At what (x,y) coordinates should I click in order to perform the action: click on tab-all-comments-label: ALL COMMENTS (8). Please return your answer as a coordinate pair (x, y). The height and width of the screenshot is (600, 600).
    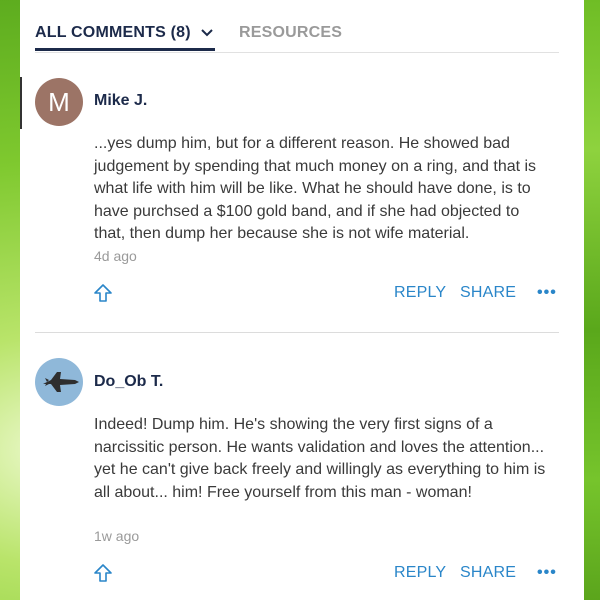
    Looking at the image, I should click on (113, 33).